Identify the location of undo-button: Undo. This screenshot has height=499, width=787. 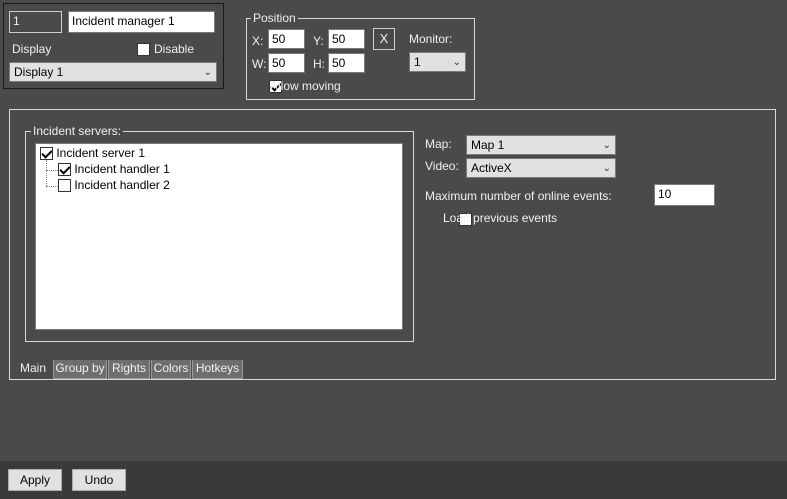
(99, 480).